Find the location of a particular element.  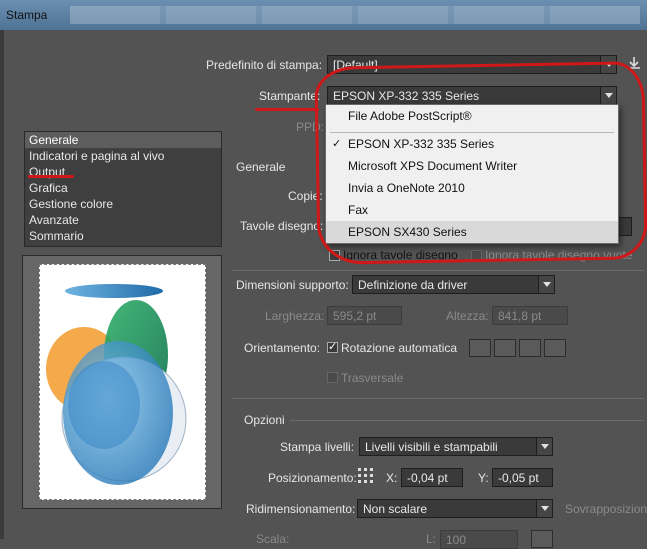

x-label: X: is located at coordinates (392, 478).